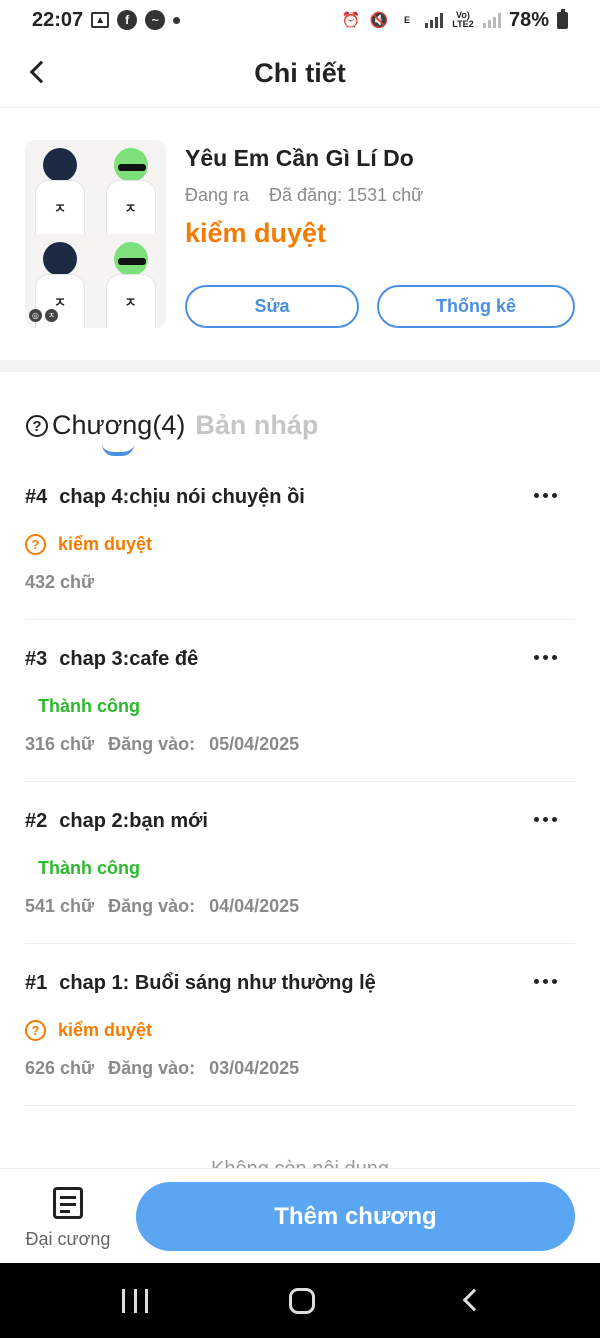 The height and width of the screenshot is (1338, 600). What do you see at coordinates (433, 20) in the screenshot?
I see `signal-icon` at bounding box center [433, 20].